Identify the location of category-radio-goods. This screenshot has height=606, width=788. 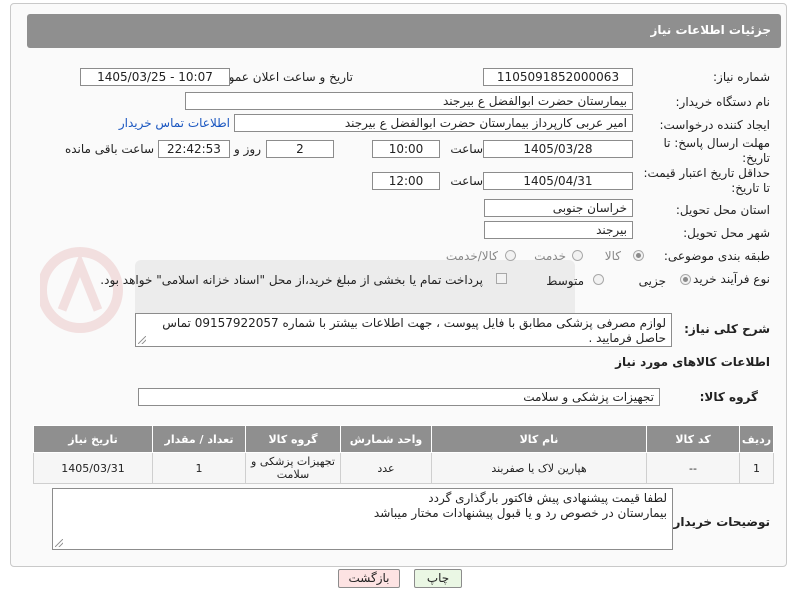
(638, 255).